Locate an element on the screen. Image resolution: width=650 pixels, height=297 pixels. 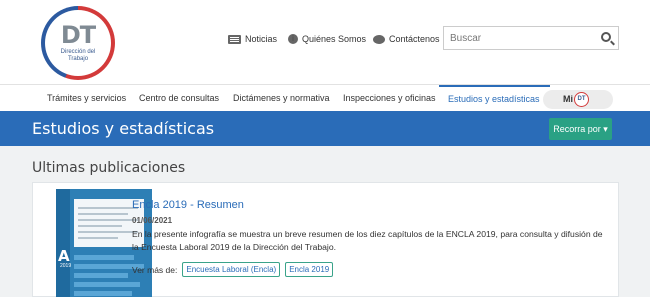
see-more-label: Ver más de: is located at coordinates (155, 269).